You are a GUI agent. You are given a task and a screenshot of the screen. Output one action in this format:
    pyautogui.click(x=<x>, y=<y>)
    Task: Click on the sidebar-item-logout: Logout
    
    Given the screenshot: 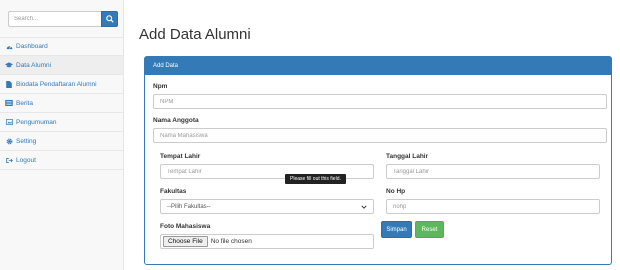 What is the action you would take?
    pyautogui.click(x=61, y=160)
    